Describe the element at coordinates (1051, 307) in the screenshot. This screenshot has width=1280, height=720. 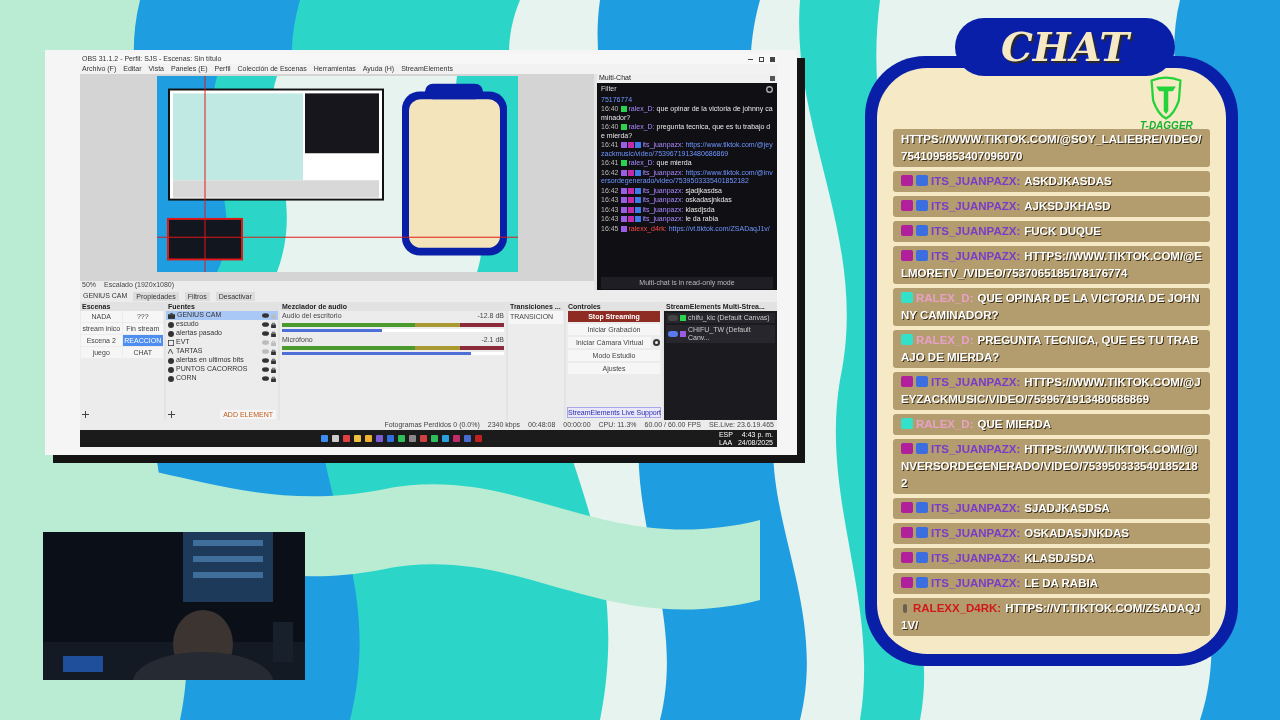
I see `chat-message: RALEX_D: QUE OPINAR DE LA VICTORIA DE JOHNNY CAMINADOR?` at that location.